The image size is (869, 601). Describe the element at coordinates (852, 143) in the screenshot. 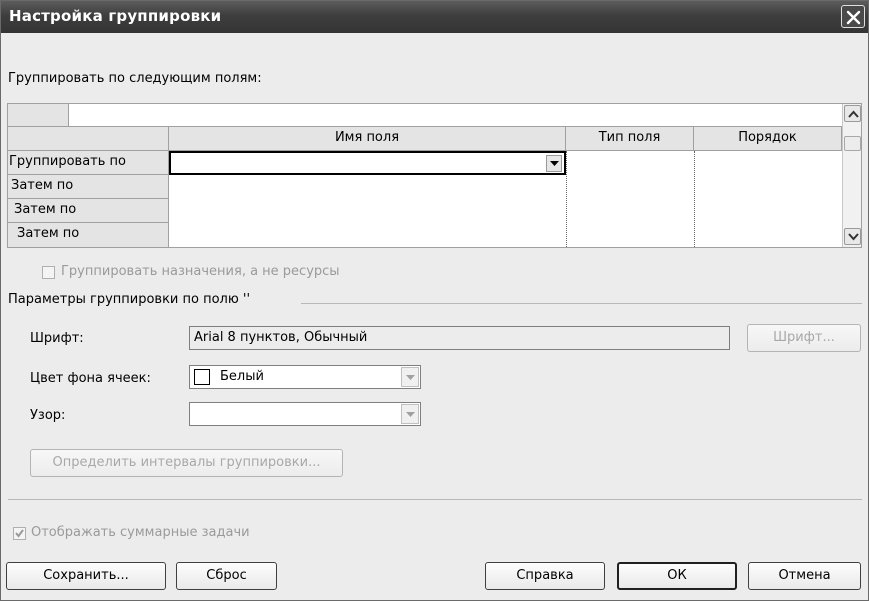

I see `scroll-thumb` at that location.